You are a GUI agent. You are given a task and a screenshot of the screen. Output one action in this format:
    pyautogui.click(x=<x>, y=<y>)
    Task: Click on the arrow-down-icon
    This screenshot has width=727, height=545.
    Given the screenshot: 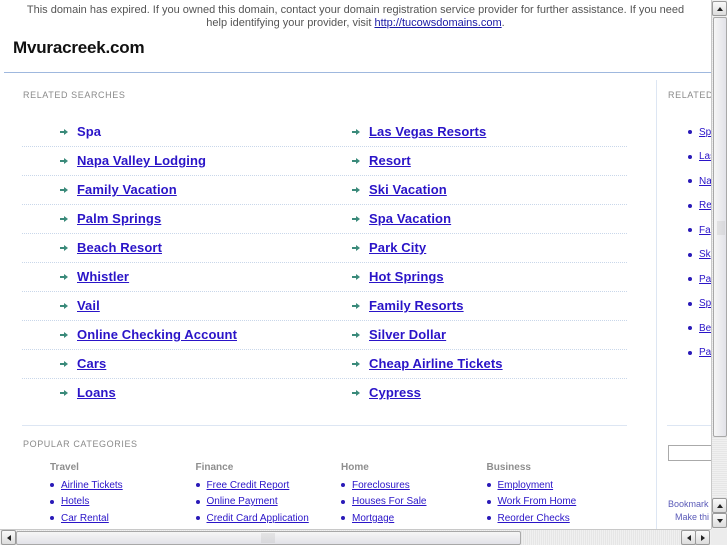 What is the action you would take?
    pyautogui.click(x=719, y=520)
    